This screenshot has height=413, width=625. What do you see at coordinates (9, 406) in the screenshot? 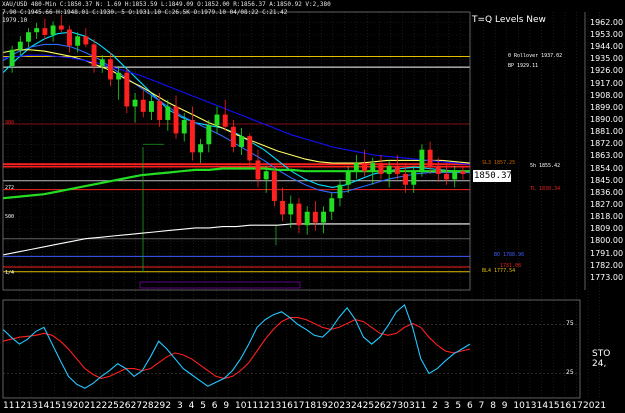
I see `x-tick-label: 11` at bounding box center [9, 406].